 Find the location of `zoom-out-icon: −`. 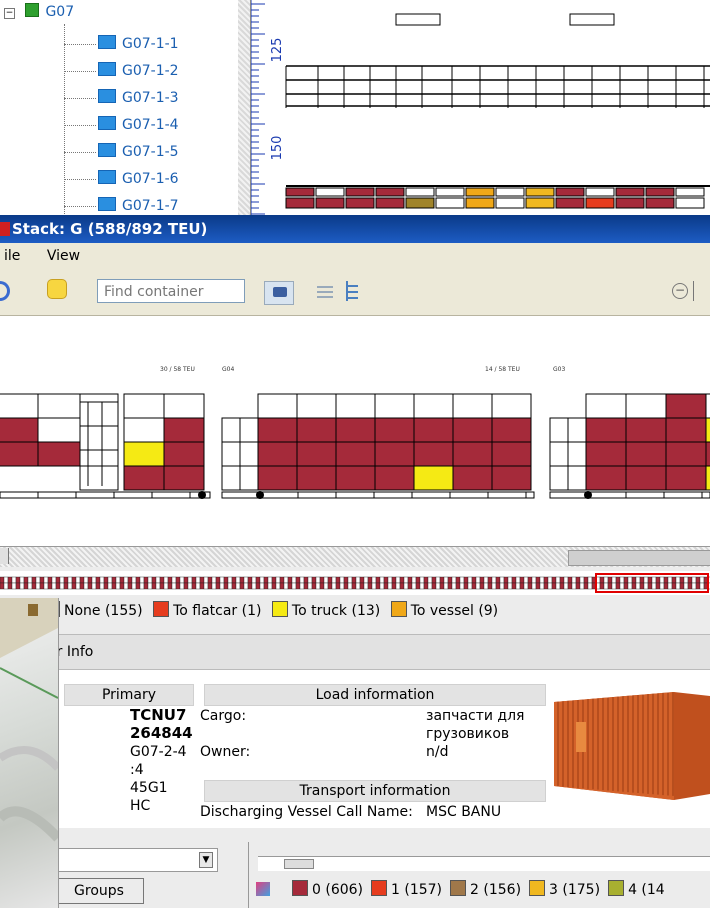

zoom-out-icon: − is located at coordinates (680, 291).